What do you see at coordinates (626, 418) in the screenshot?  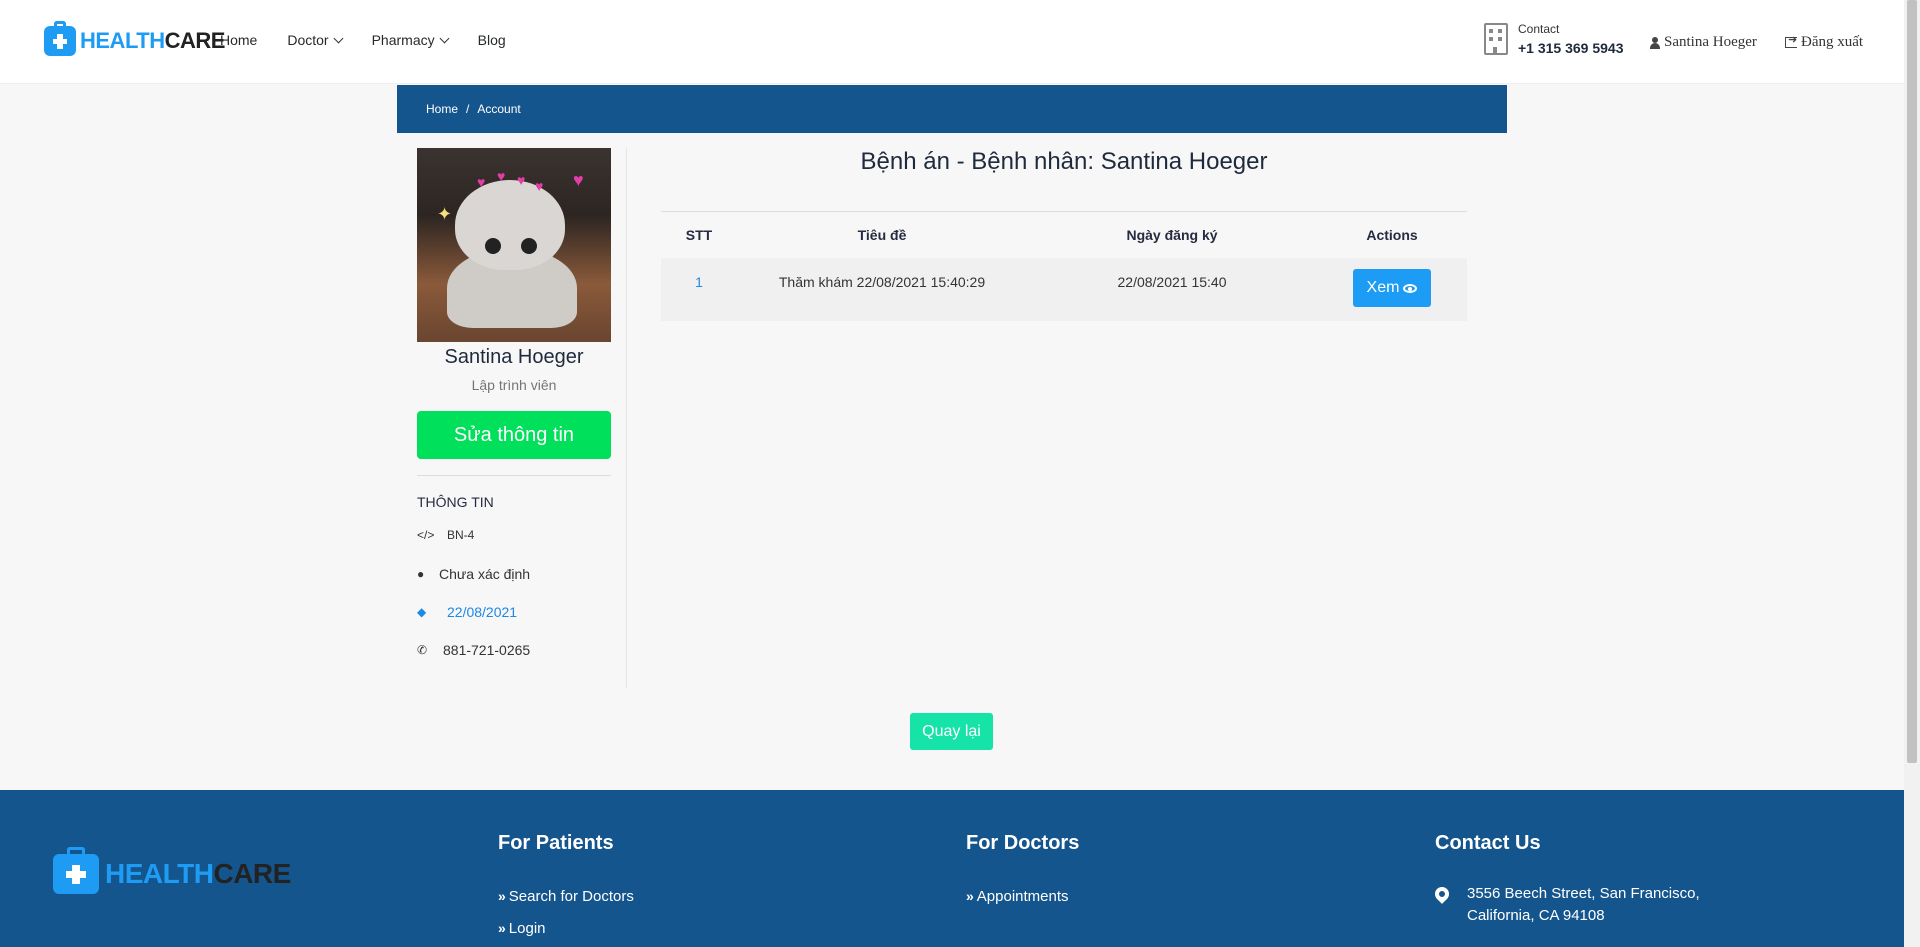 I see `sidebar-divider` at bounding box center [626, 418].